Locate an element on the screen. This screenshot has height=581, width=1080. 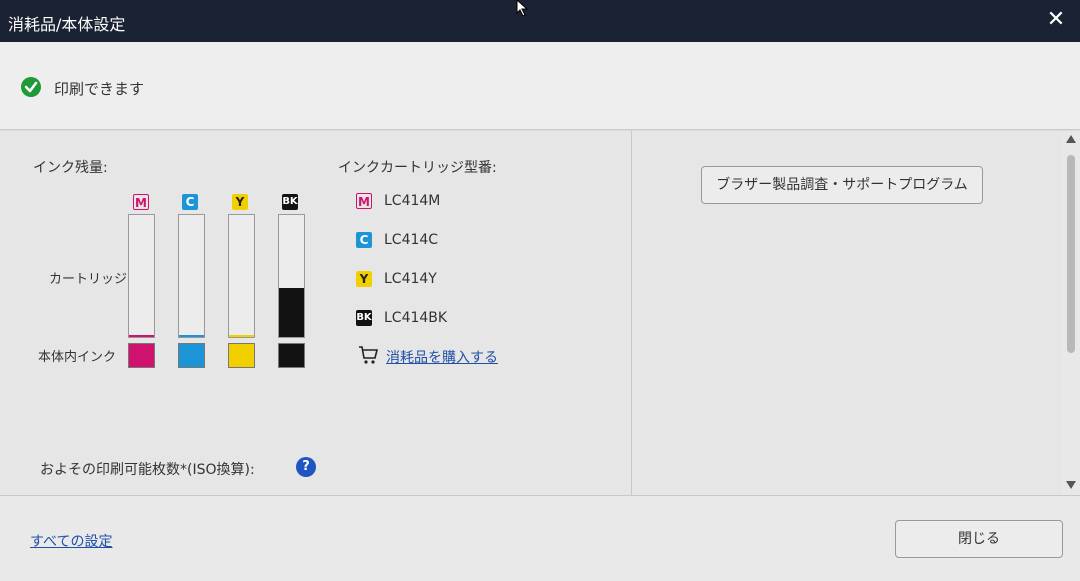
scroll-up-icon is located at coordinates (1071, 139).